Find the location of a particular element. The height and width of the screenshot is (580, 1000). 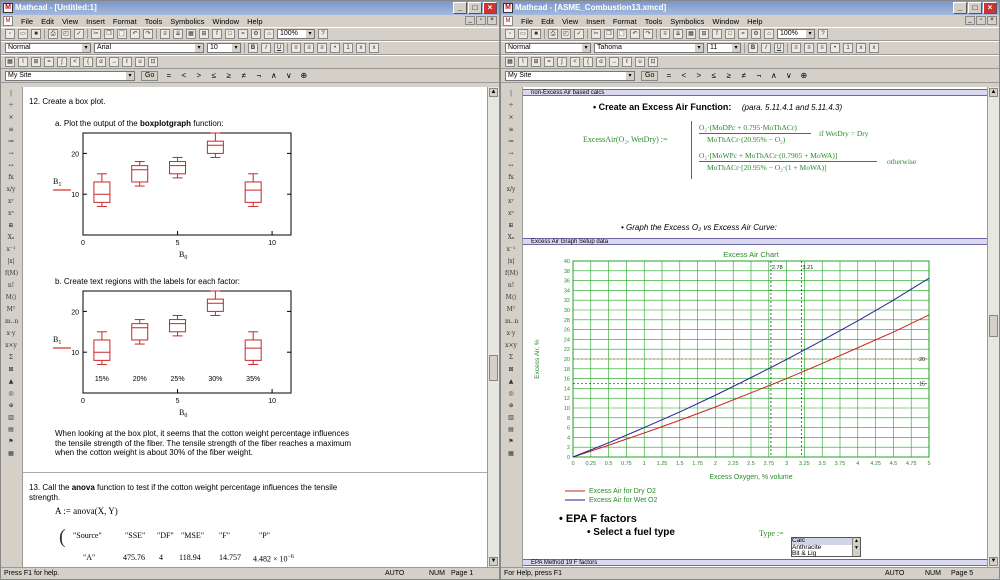

palette-icon: M⟨⟩ is located at coordinates (11, 298).